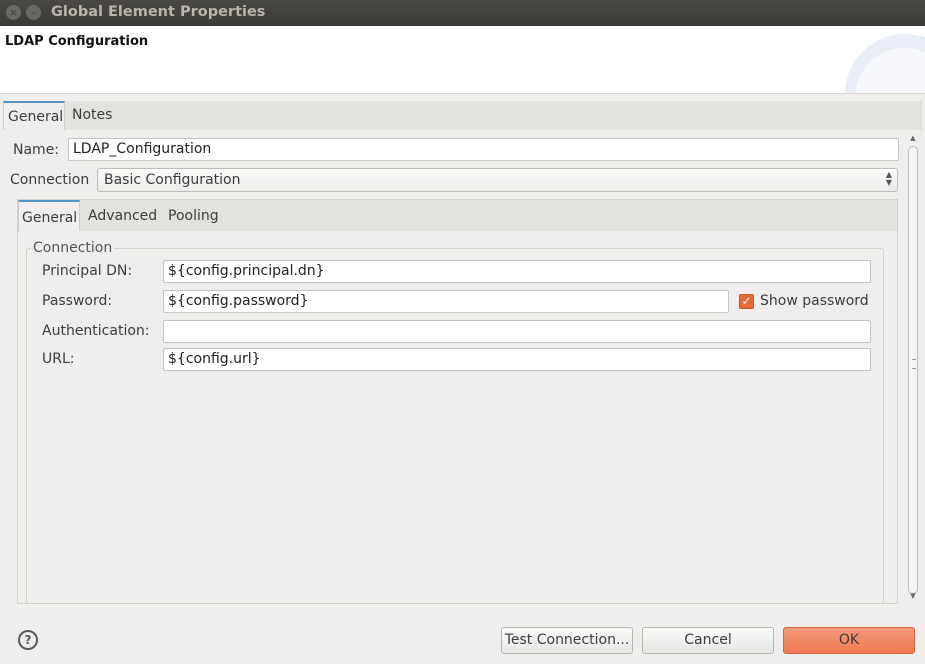 The image size is (925, 664). Describe the element at coordinates (462, 115) in the screenshot. I see `main-tab-bar: General Notes` at that location.